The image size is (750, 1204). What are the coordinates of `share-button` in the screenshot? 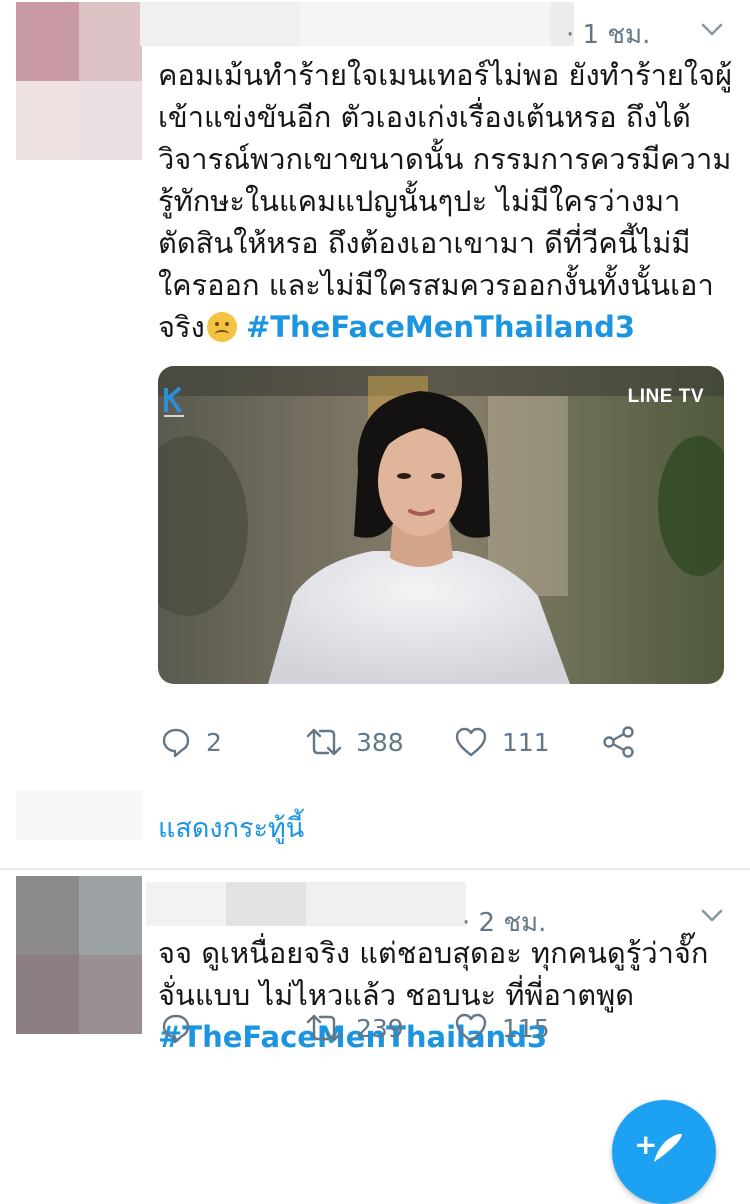 It's located at (619, 742).